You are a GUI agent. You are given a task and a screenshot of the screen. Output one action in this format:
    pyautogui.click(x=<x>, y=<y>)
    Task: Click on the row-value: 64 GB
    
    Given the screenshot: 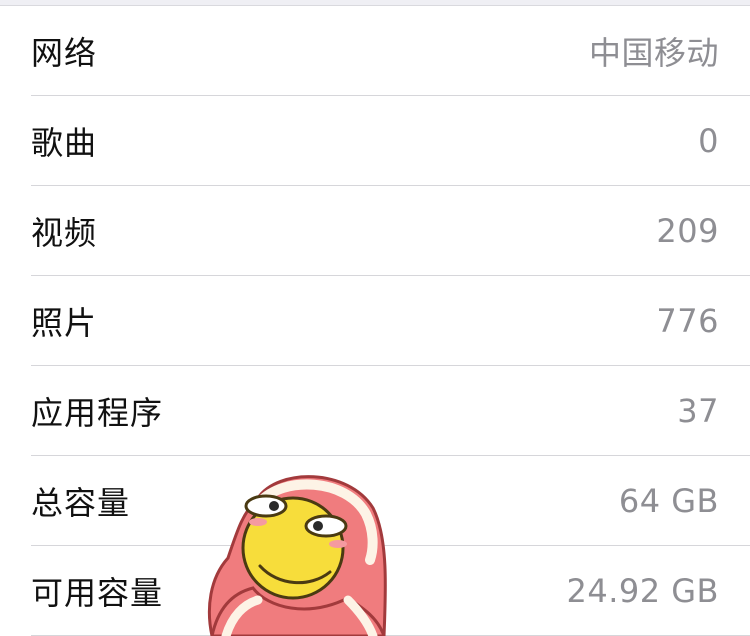 What is the action you would take?
    pyautogui.click(x=668, y=501)
    